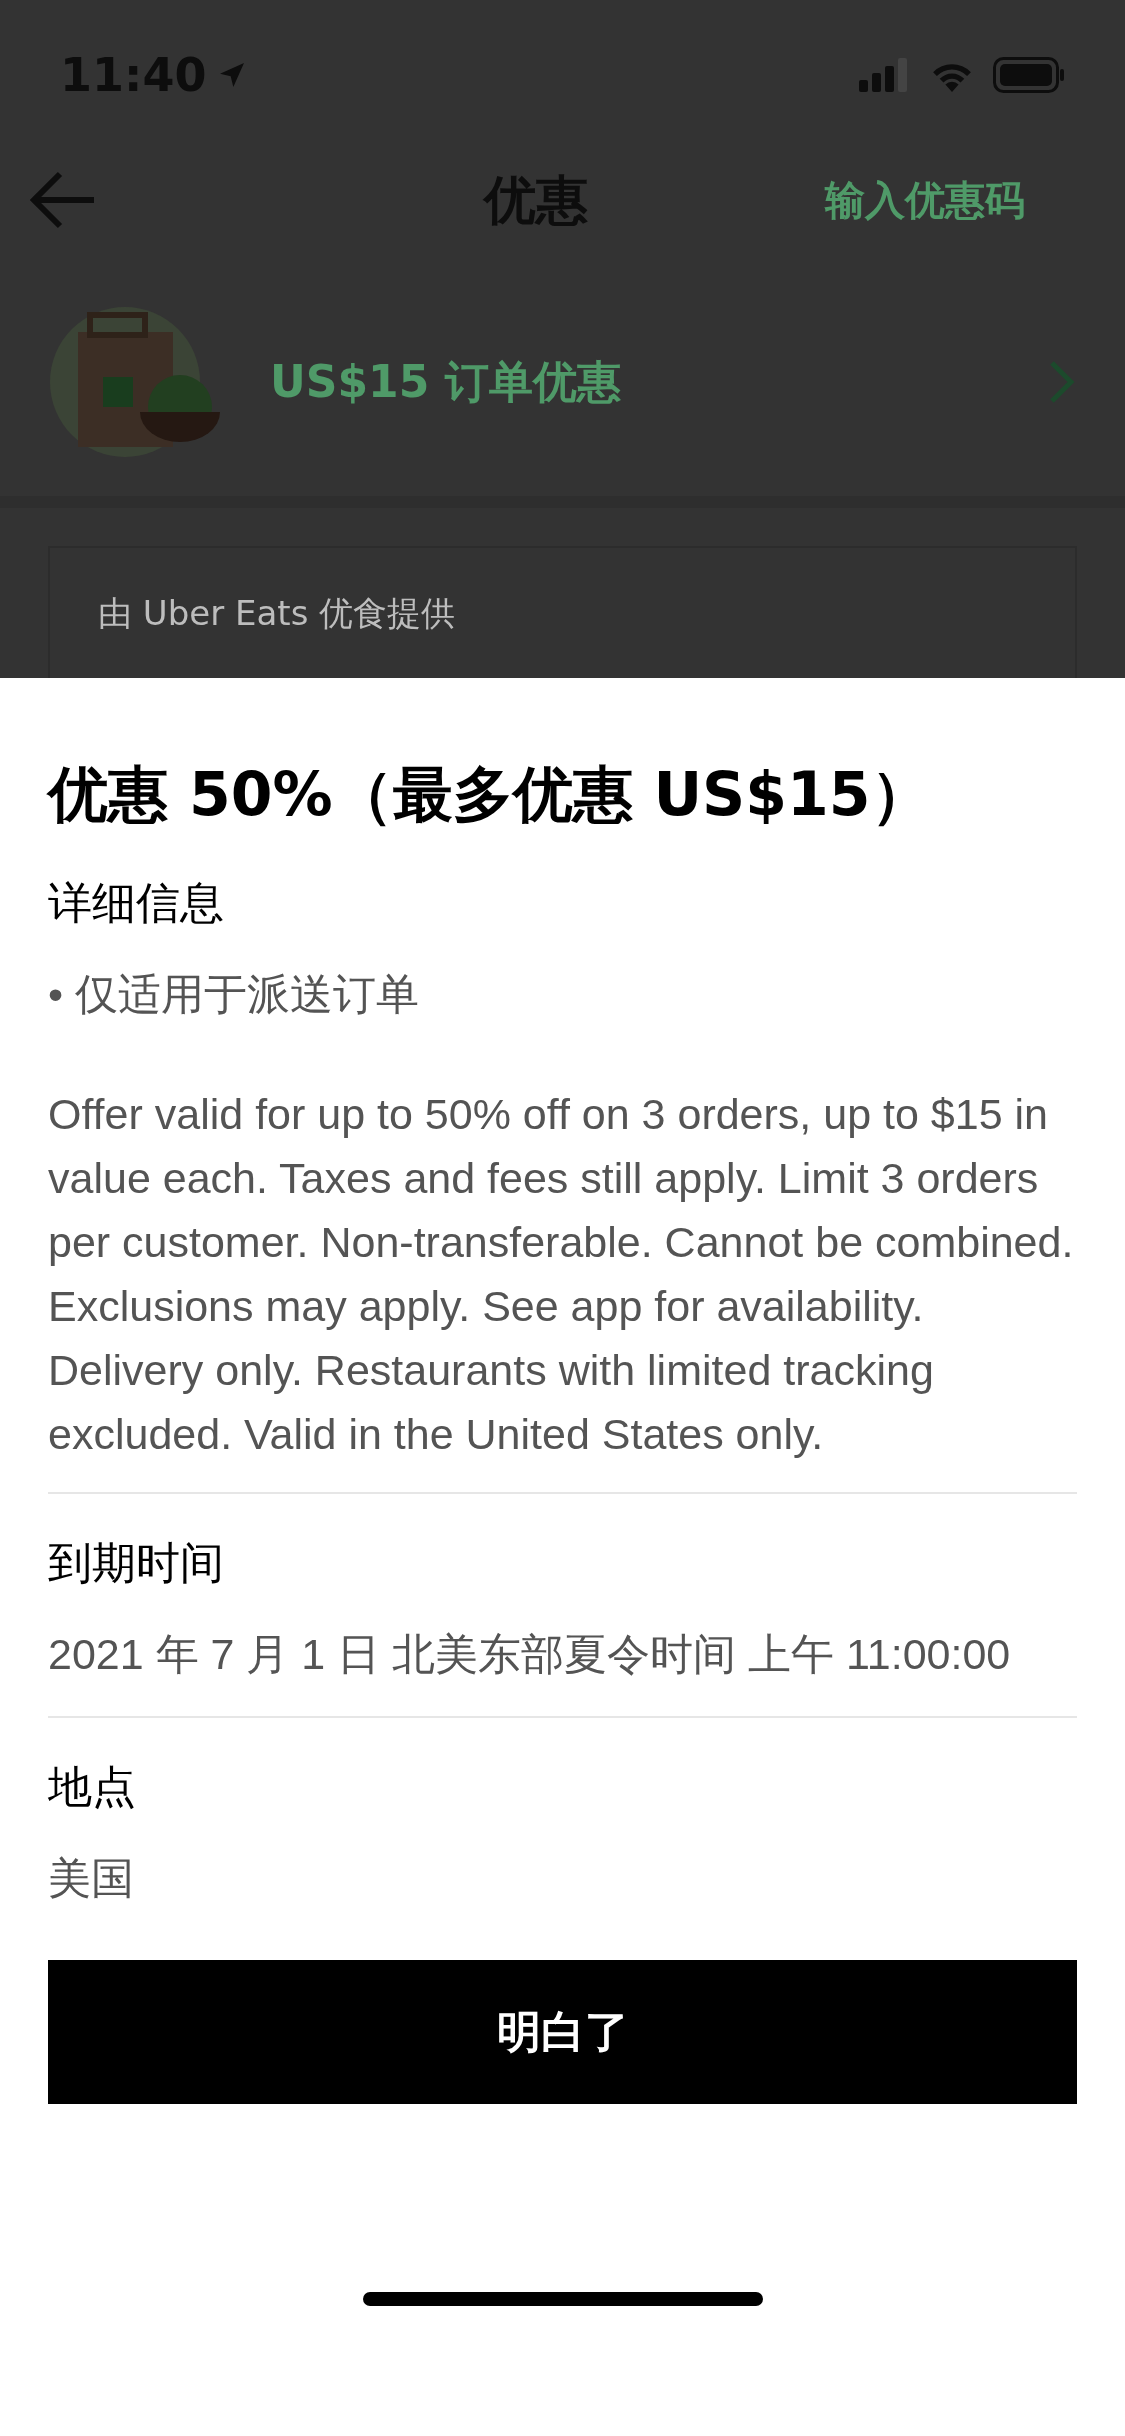 This screenshot has height=2436, width=1125. What do you see at coordinates (490, 794) in the screenshot?
I see `sheet-title: 优惠 50%（最多优惠 US$15）` at bounding box center [490, 794].